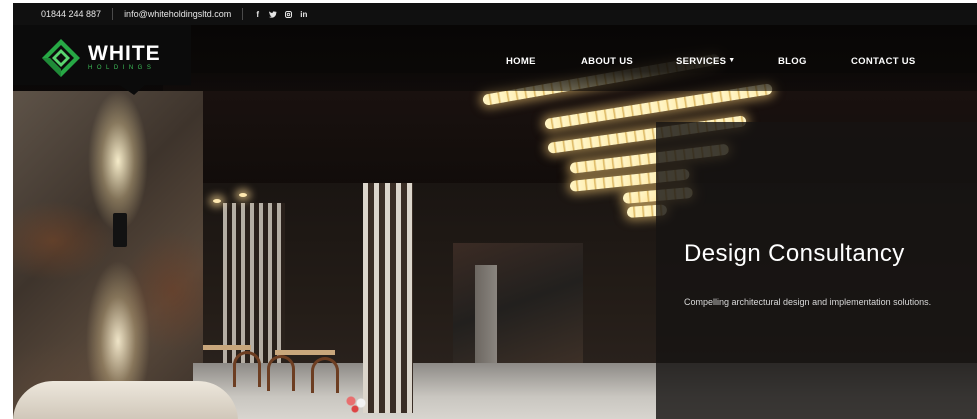 The width and height of the screenshot is (977, 419). What do you see at coordinates (257, 14) in the screenshot?
I see `facebook-icon: f` at bounding box center [257, 14].